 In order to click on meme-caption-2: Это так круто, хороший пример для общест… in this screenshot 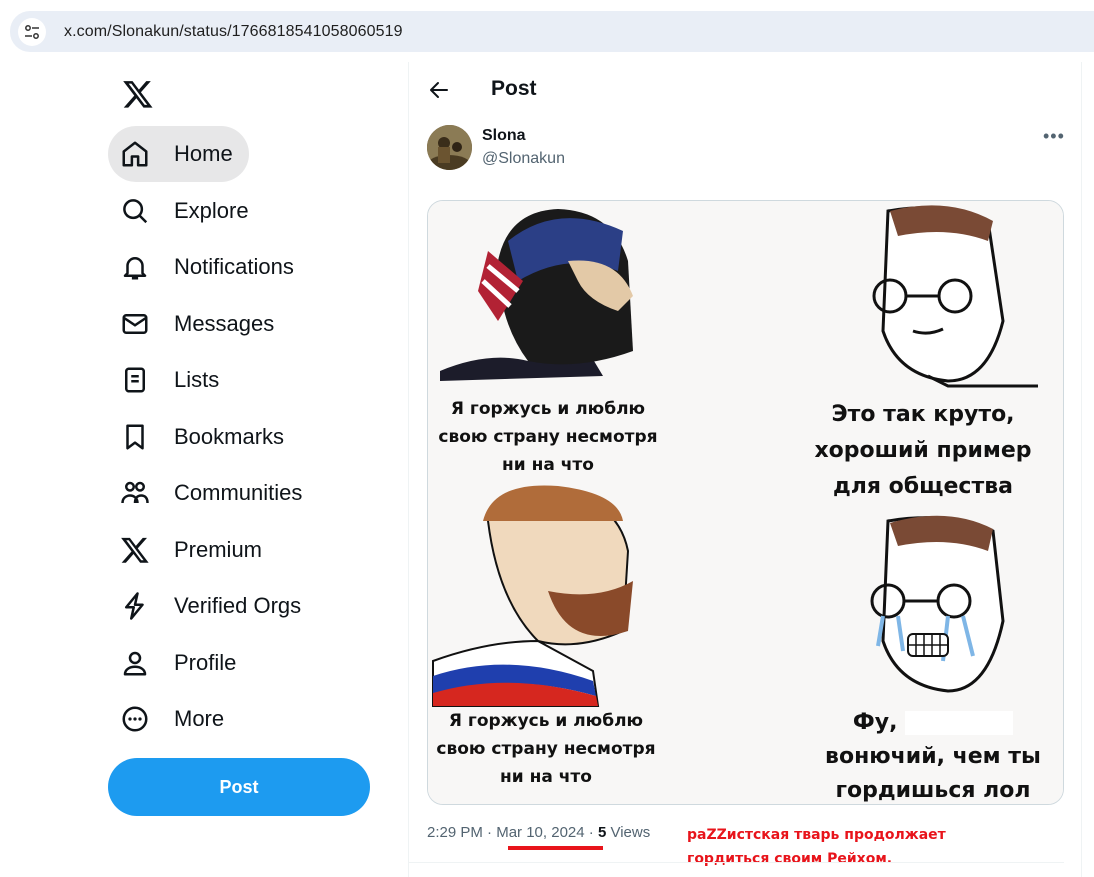, I will do `click(923, 450)`.